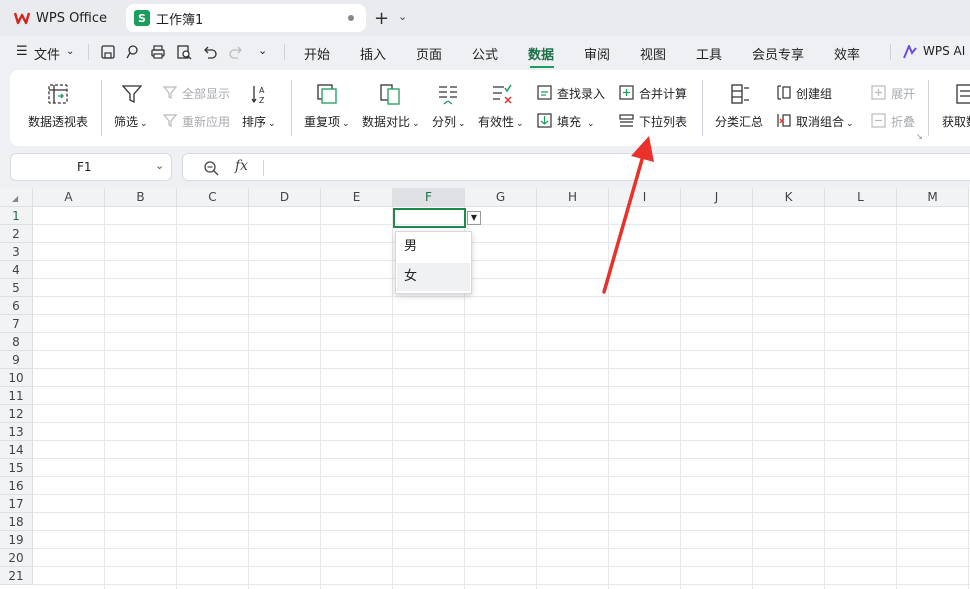 The height and width of the screenshot is (589, 970). I want to click on row-header-15: 15, so click(16, 468).